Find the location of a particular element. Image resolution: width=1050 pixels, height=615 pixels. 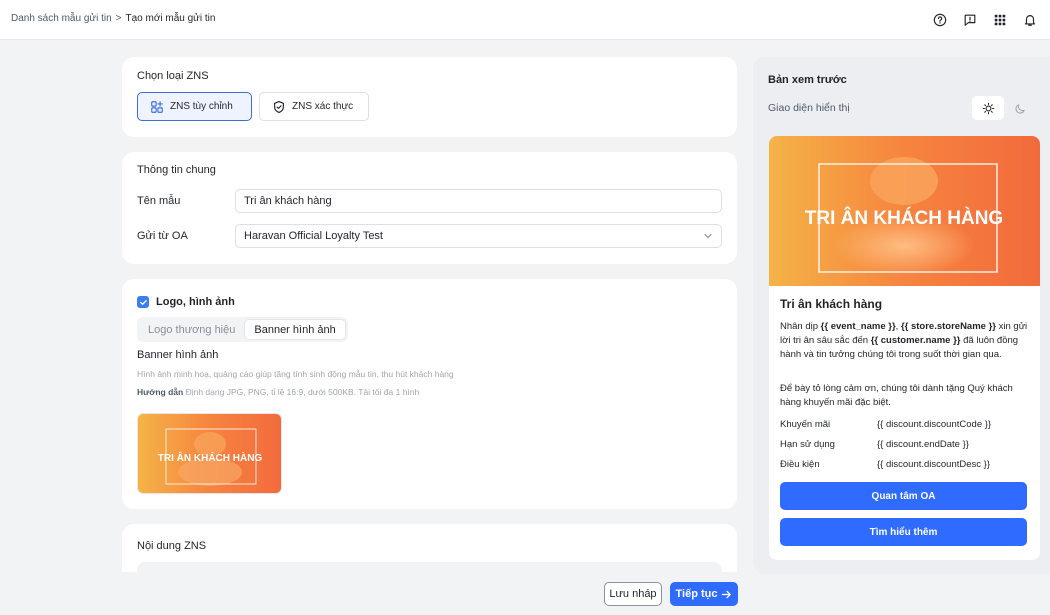

zns-custom-button: ZNS tùy chỉnh is located at coordinates (194, 106).